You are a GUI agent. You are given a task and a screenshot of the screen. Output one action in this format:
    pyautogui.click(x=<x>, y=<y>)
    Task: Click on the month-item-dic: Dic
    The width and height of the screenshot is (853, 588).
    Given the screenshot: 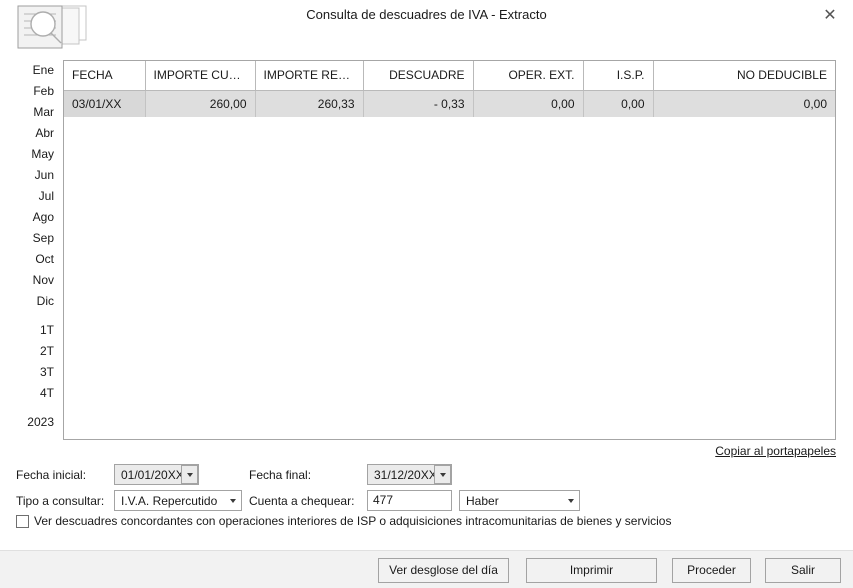 What is the action you would take?
    pyautogui.click(x=34, y=301)
    